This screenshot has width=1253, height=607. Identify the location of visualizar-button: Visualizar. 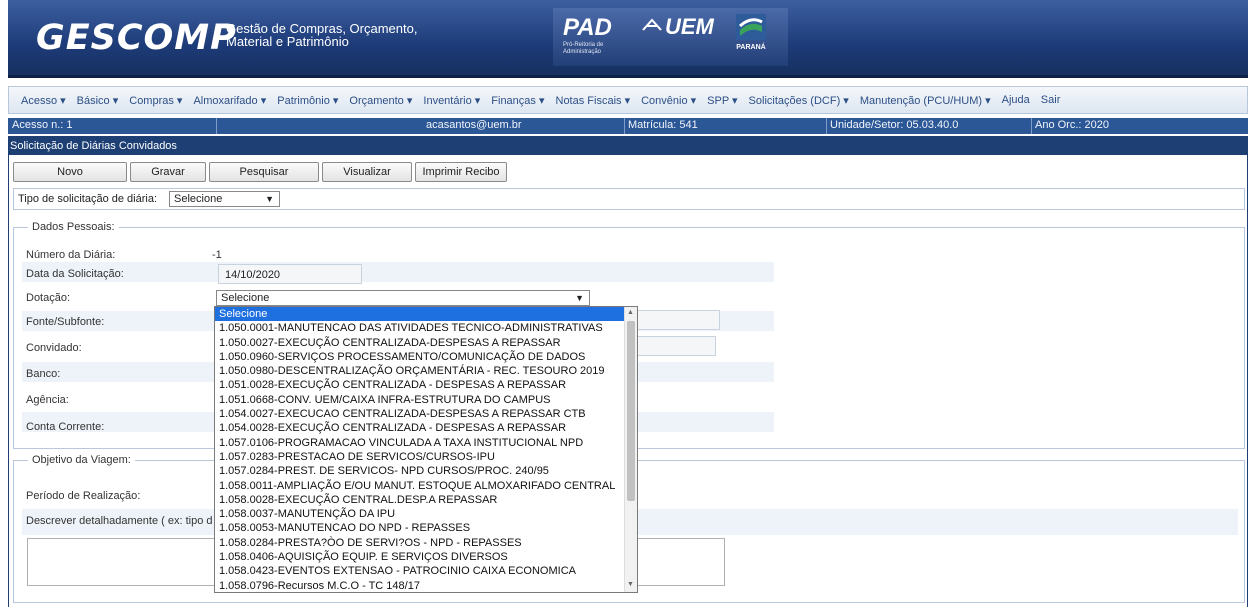
(367, 172).